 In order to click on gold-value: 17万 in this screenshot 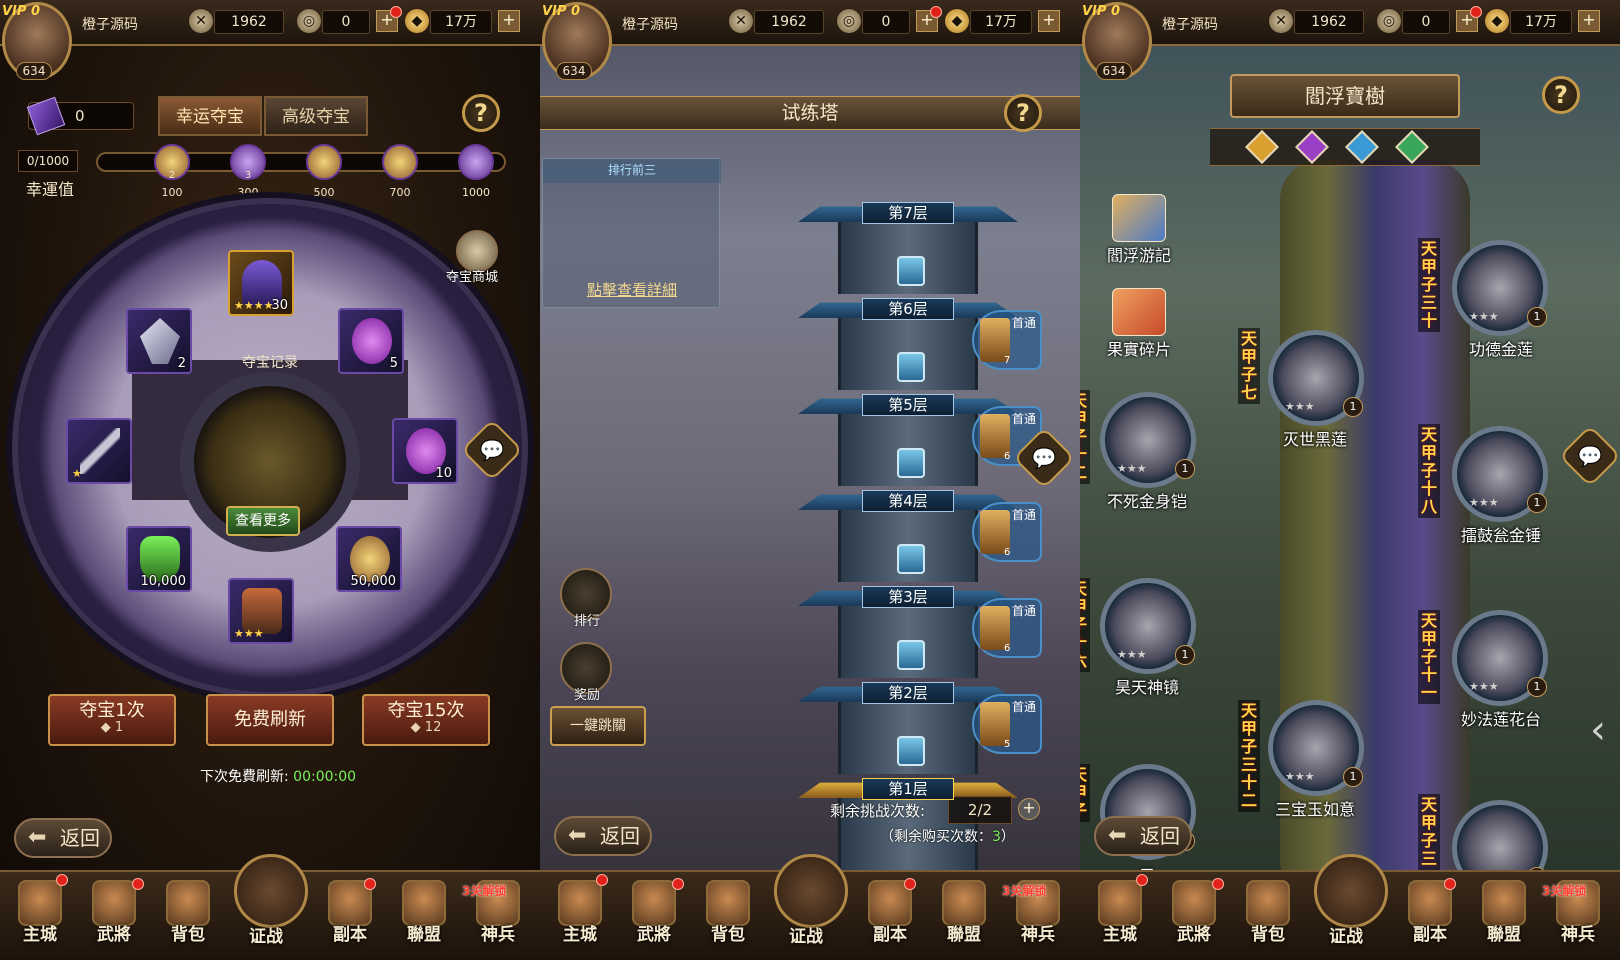, I will do `click(1001, 22)`.